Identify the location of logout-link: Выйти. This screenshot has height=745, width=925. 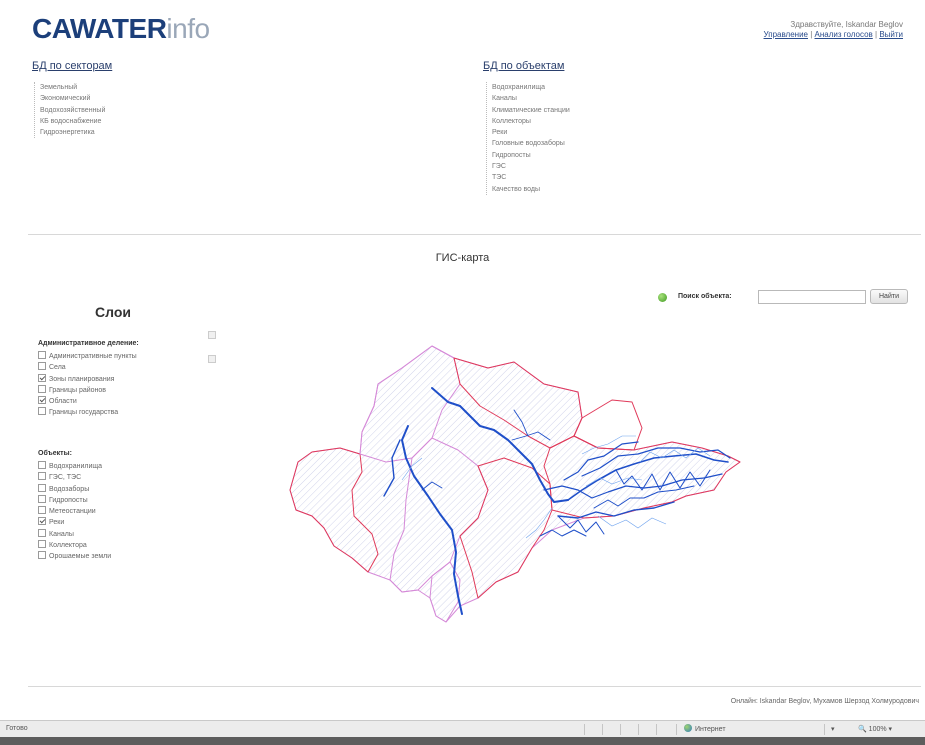
(891, 34).